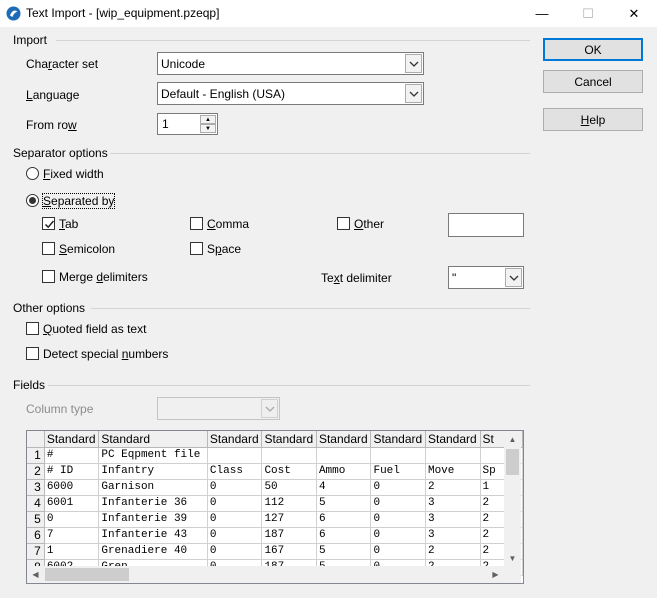 Image resolution: width=657 pixels, height=598 pixels. What do you see at coordinates (153, 551) in the screenshot?
I see `table-cell: Grenadiere 40` at bounding box center [153, 551].